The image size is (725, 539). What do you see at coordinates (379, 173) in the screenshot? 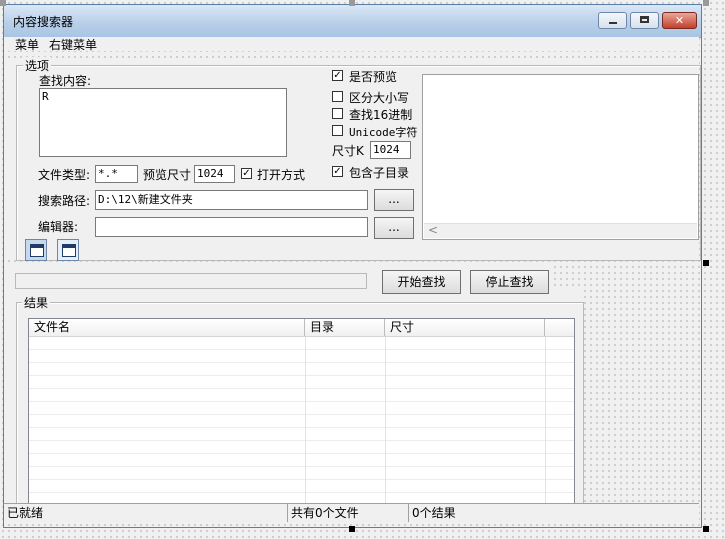
I see `include-subdir-label: 包含子目录` at bounding box center [379, 173].